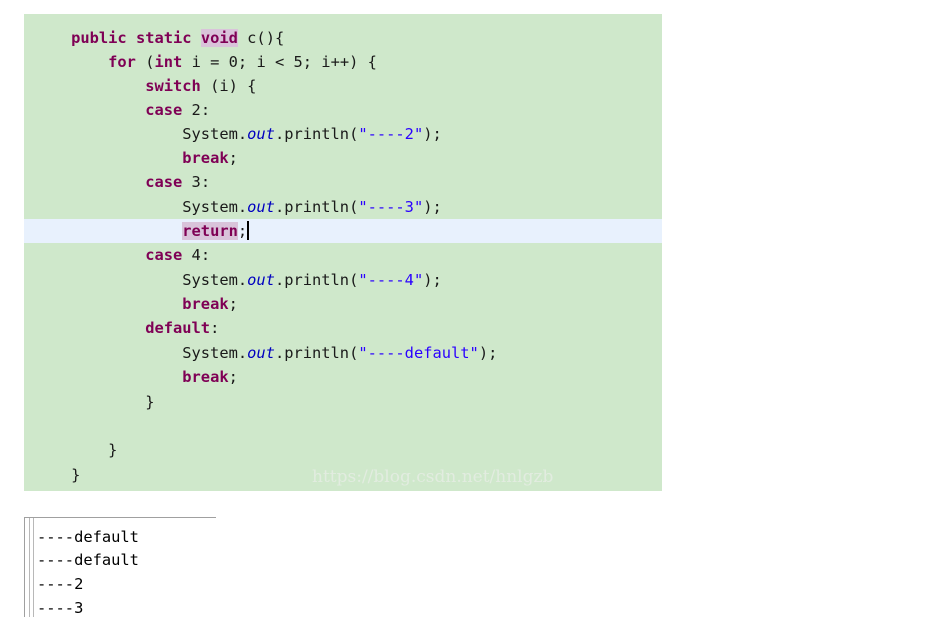 The image size is (944, 617). I want to click on text-cursor, so click(248, 230).